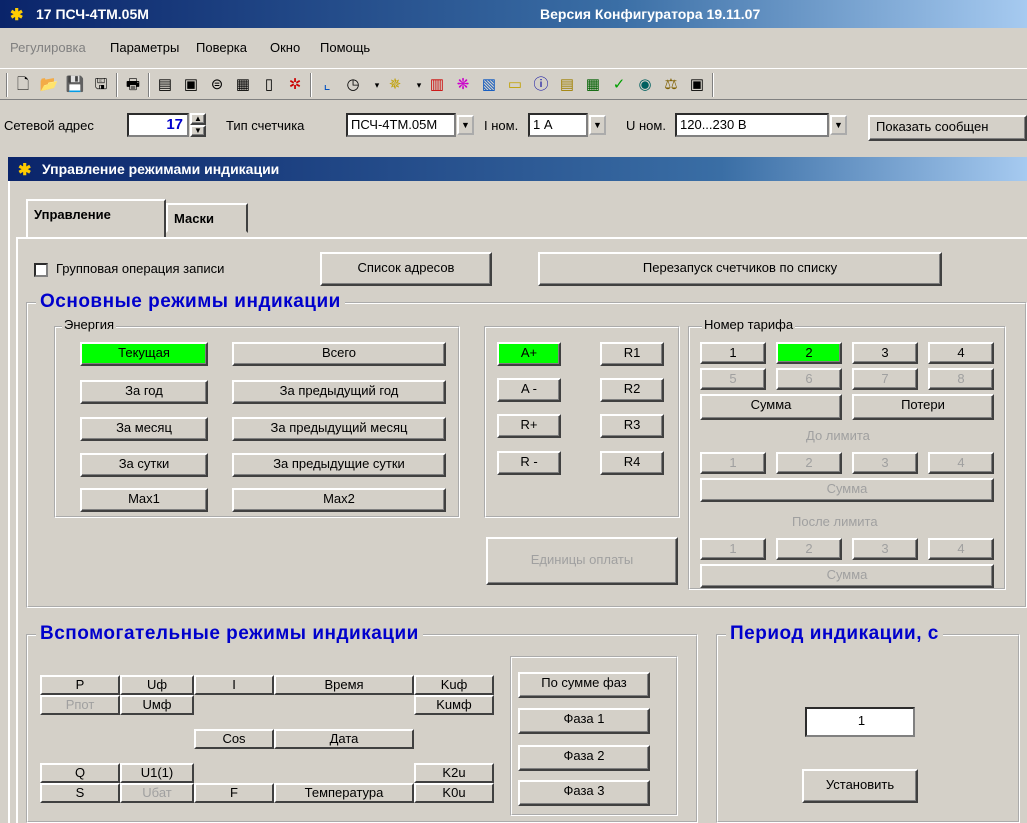 Image resolution: width=1027 pixels, height=823 pixels. I want to click on aux-umf-cell: Uмф, so click(157, 705).